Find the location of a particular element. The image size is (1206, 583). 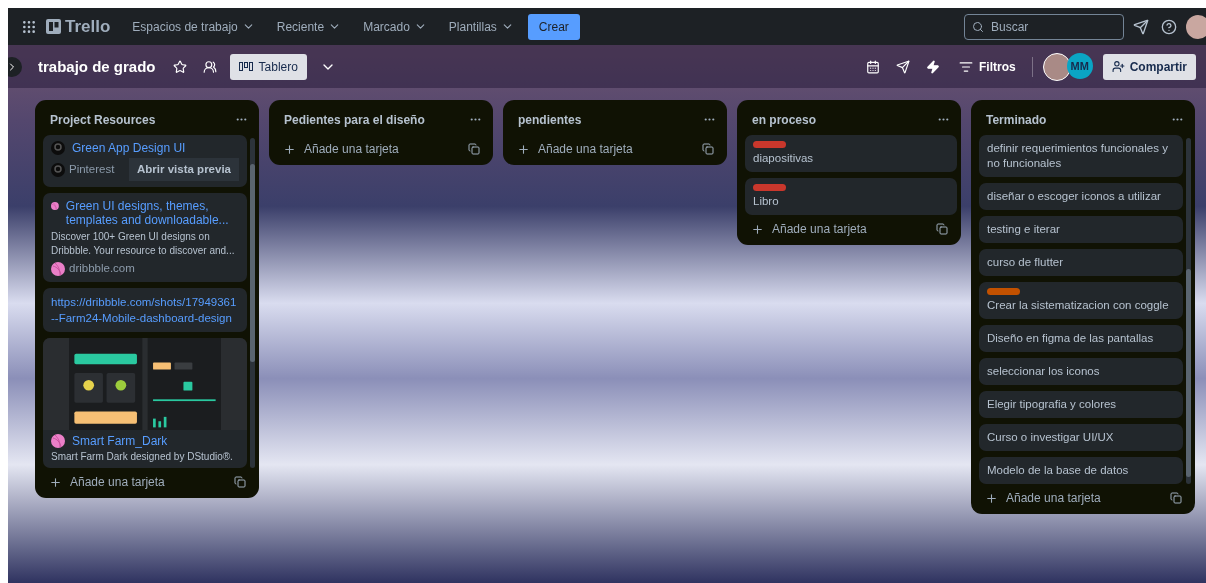

link-card: Green UI designs, themes, templates and downloadable... Discover 100+ Green UI designs on Dribbble. Your resource to discover and... dribbble.com is located at coordinates (145, 237).